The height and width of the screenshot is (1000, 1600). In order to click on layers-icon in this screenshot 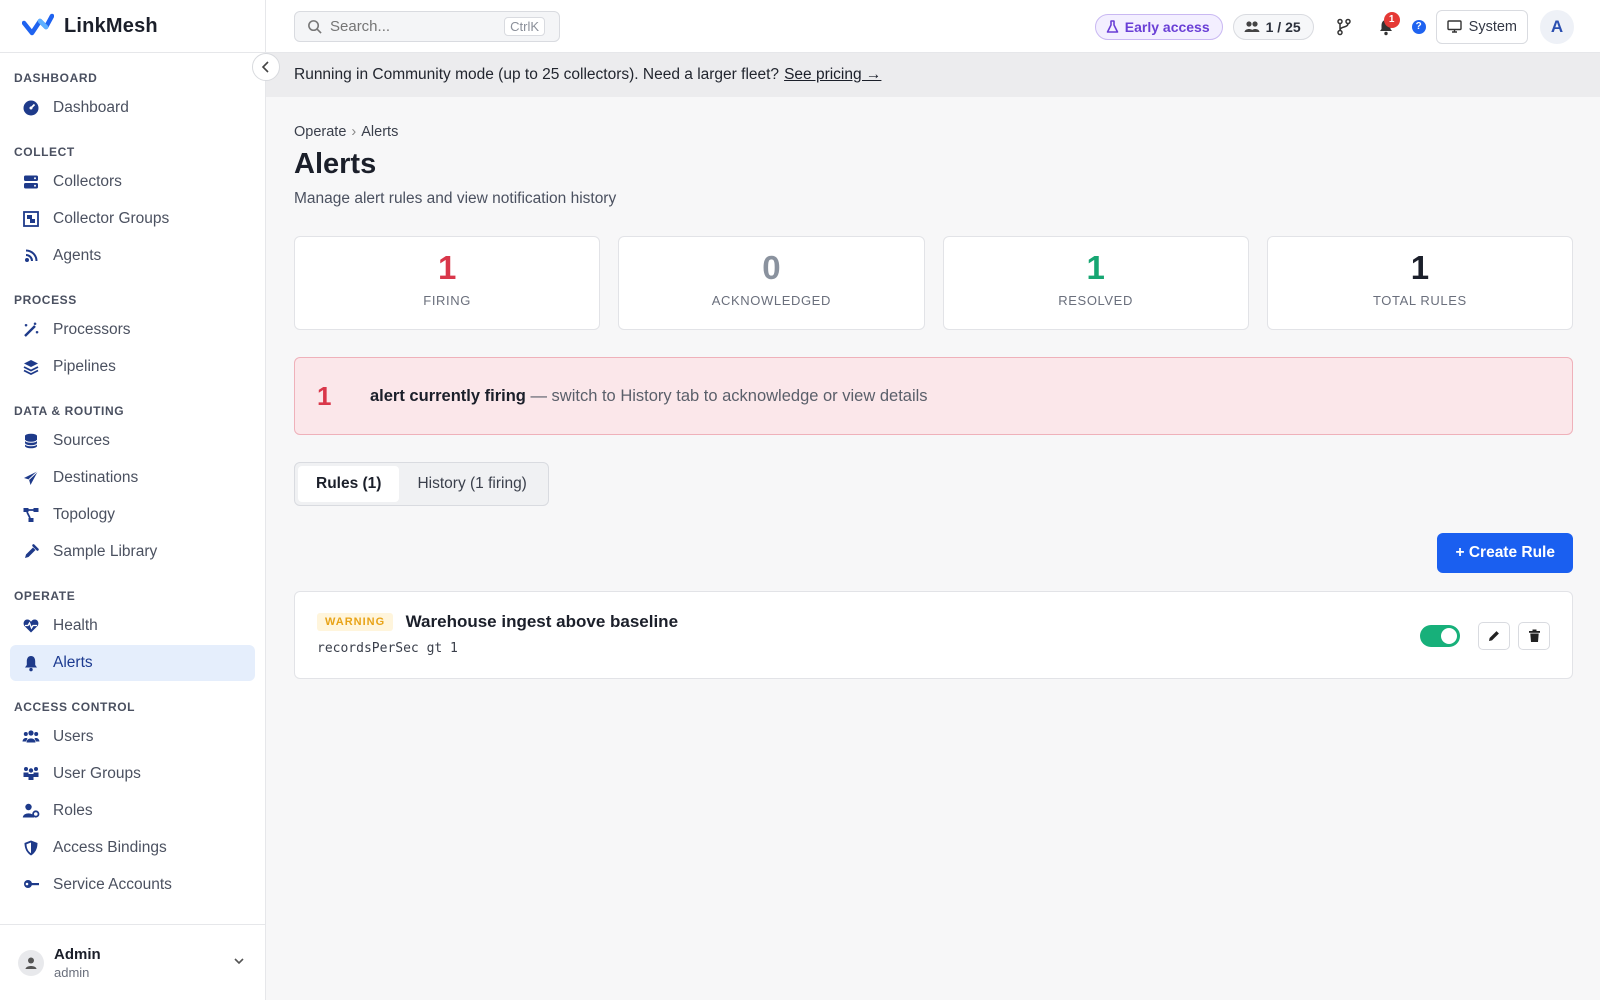, I will do `click(31, 367)`.